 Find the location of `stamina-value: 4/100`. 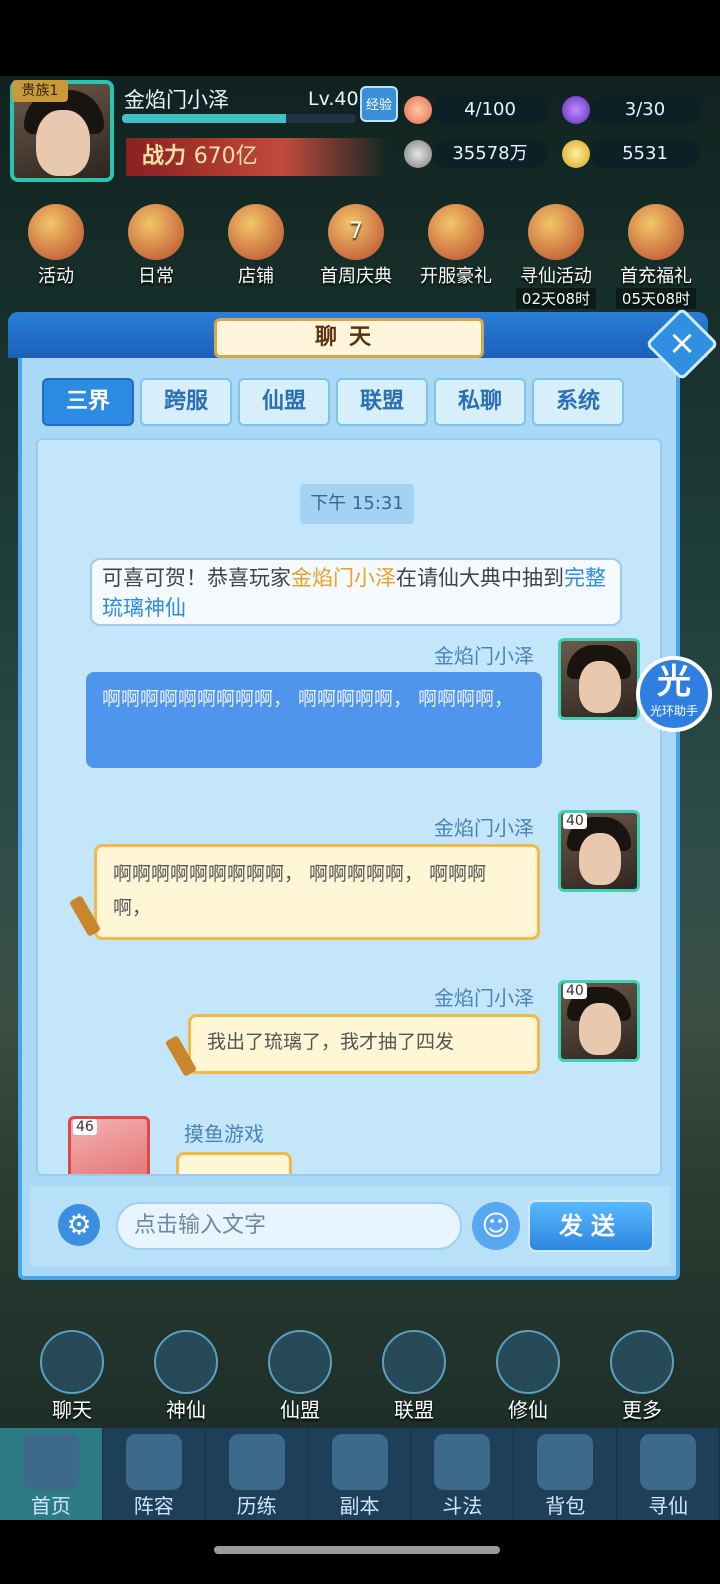

stamina-value: 4/100 is located at coordinates (490, 109).